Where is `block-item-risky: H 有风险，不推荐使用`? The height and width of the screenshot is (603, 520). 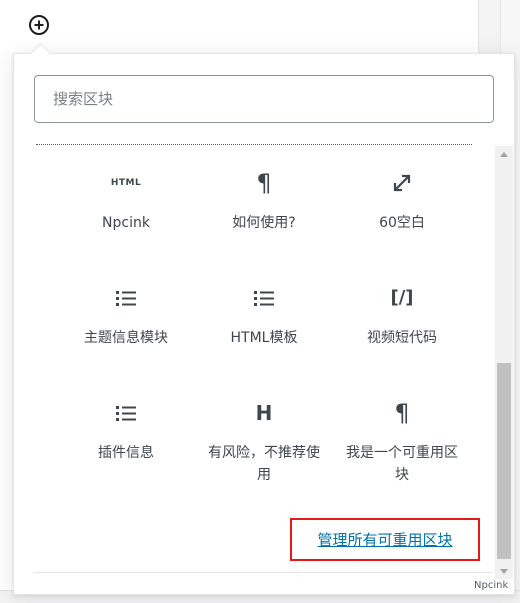 block-item-risky: H 有风险，不推荐使用 is located at coordinates (264, 455).